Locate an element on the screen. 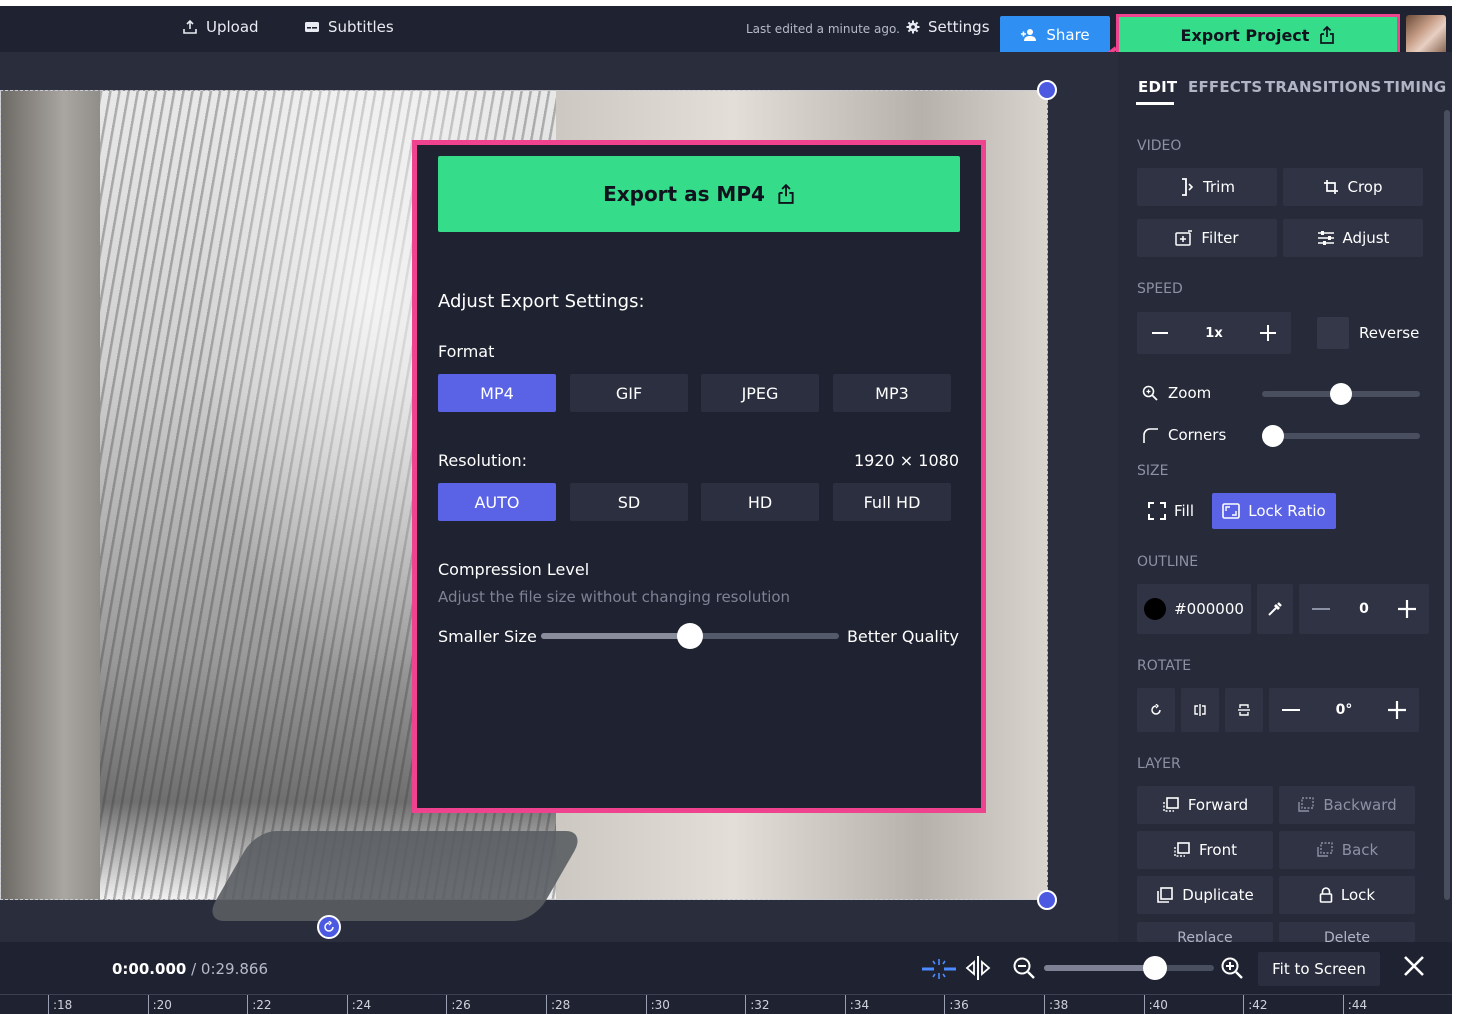  current-time: 0:00.000 is located at coordinates (149, 969).